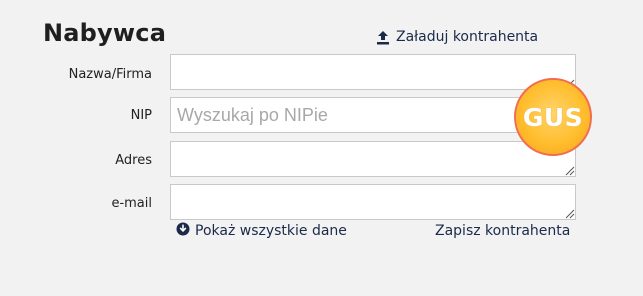  Describe the element at coordinates (105, 33) in the screenshot. I see `section-title: Nabywca` at that location.